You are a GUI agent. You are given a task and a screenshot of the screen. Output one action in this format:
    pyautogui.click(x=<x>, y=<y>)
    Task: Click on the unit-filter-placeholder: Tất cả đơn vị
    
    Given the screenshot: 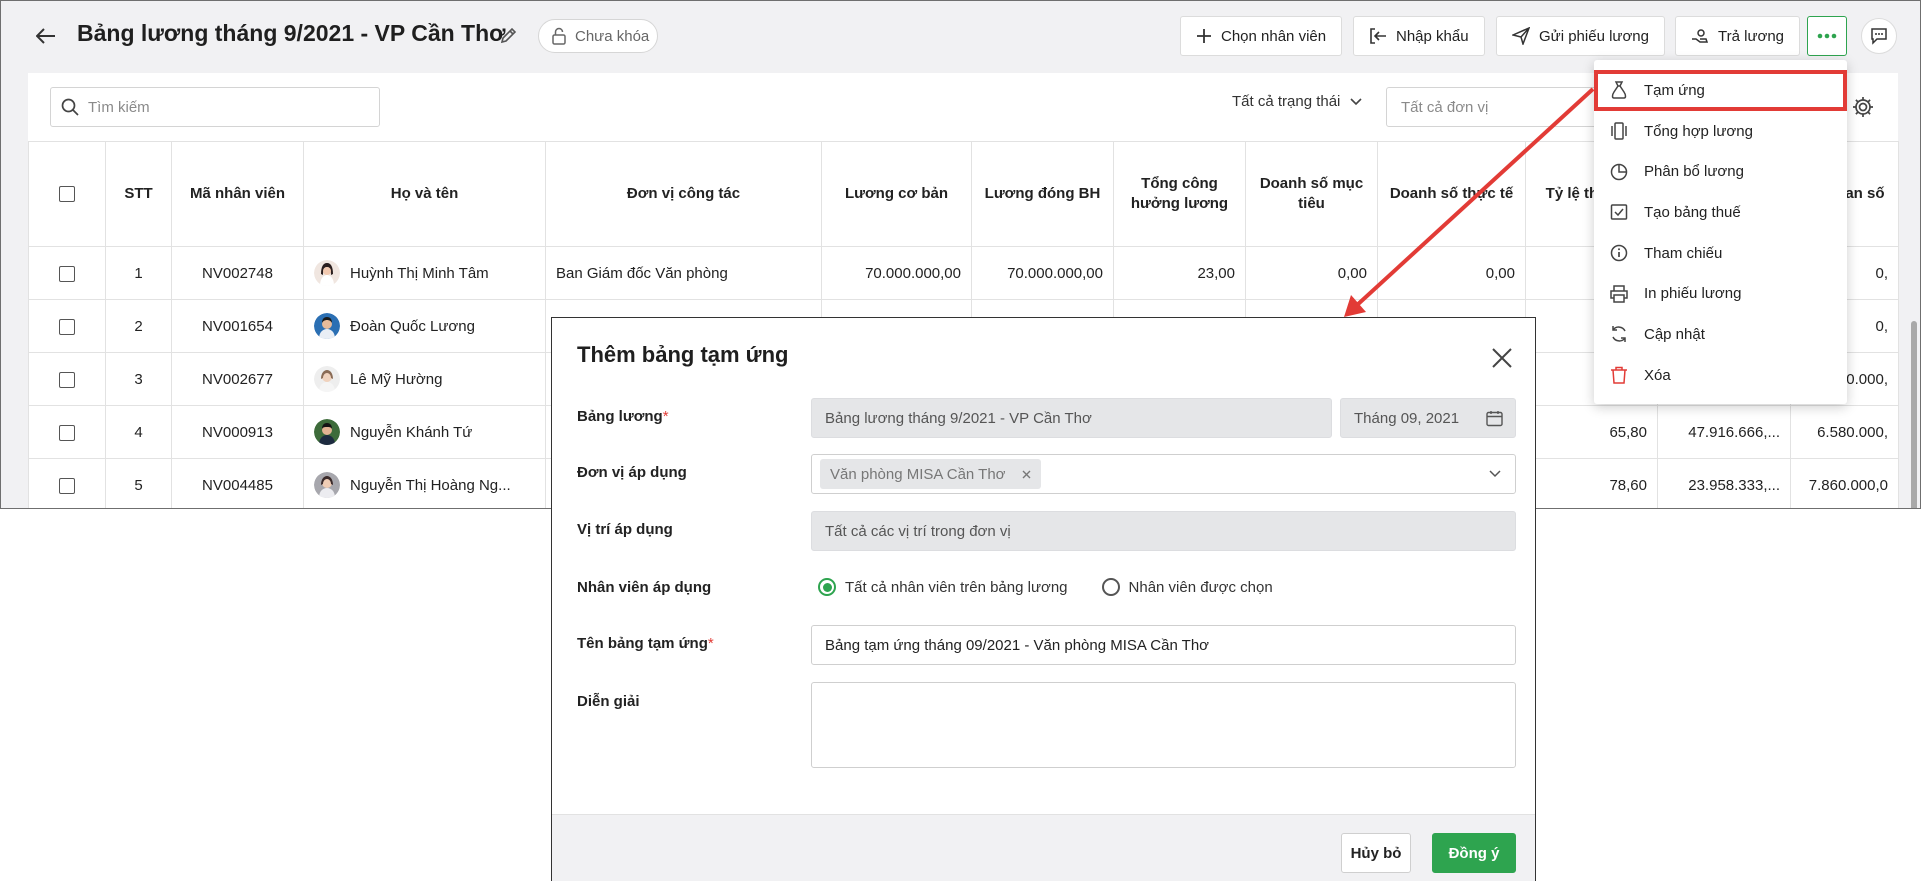 What is the action you would take?
    pyautogui.click(x=1445, y=107)
    